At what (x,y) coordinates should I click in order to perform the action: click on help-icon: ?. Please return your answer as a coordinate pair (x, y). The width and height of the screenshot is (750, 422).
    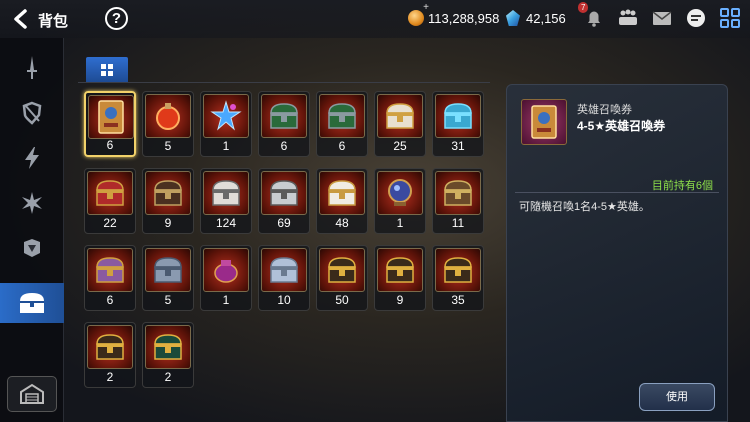
    Looking at the image, I should click on (116, 18).